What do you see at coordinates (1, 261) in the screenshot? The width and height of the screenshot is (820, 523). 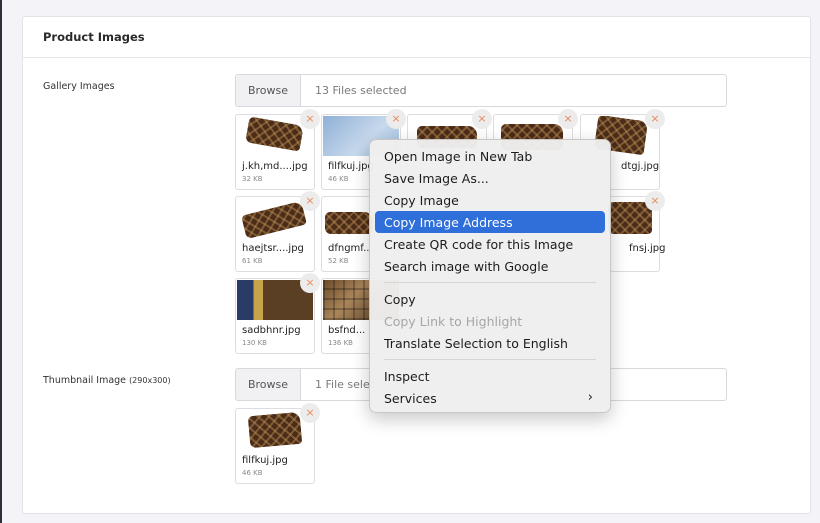 I see `window-edge` at bounding box center [1, 261].